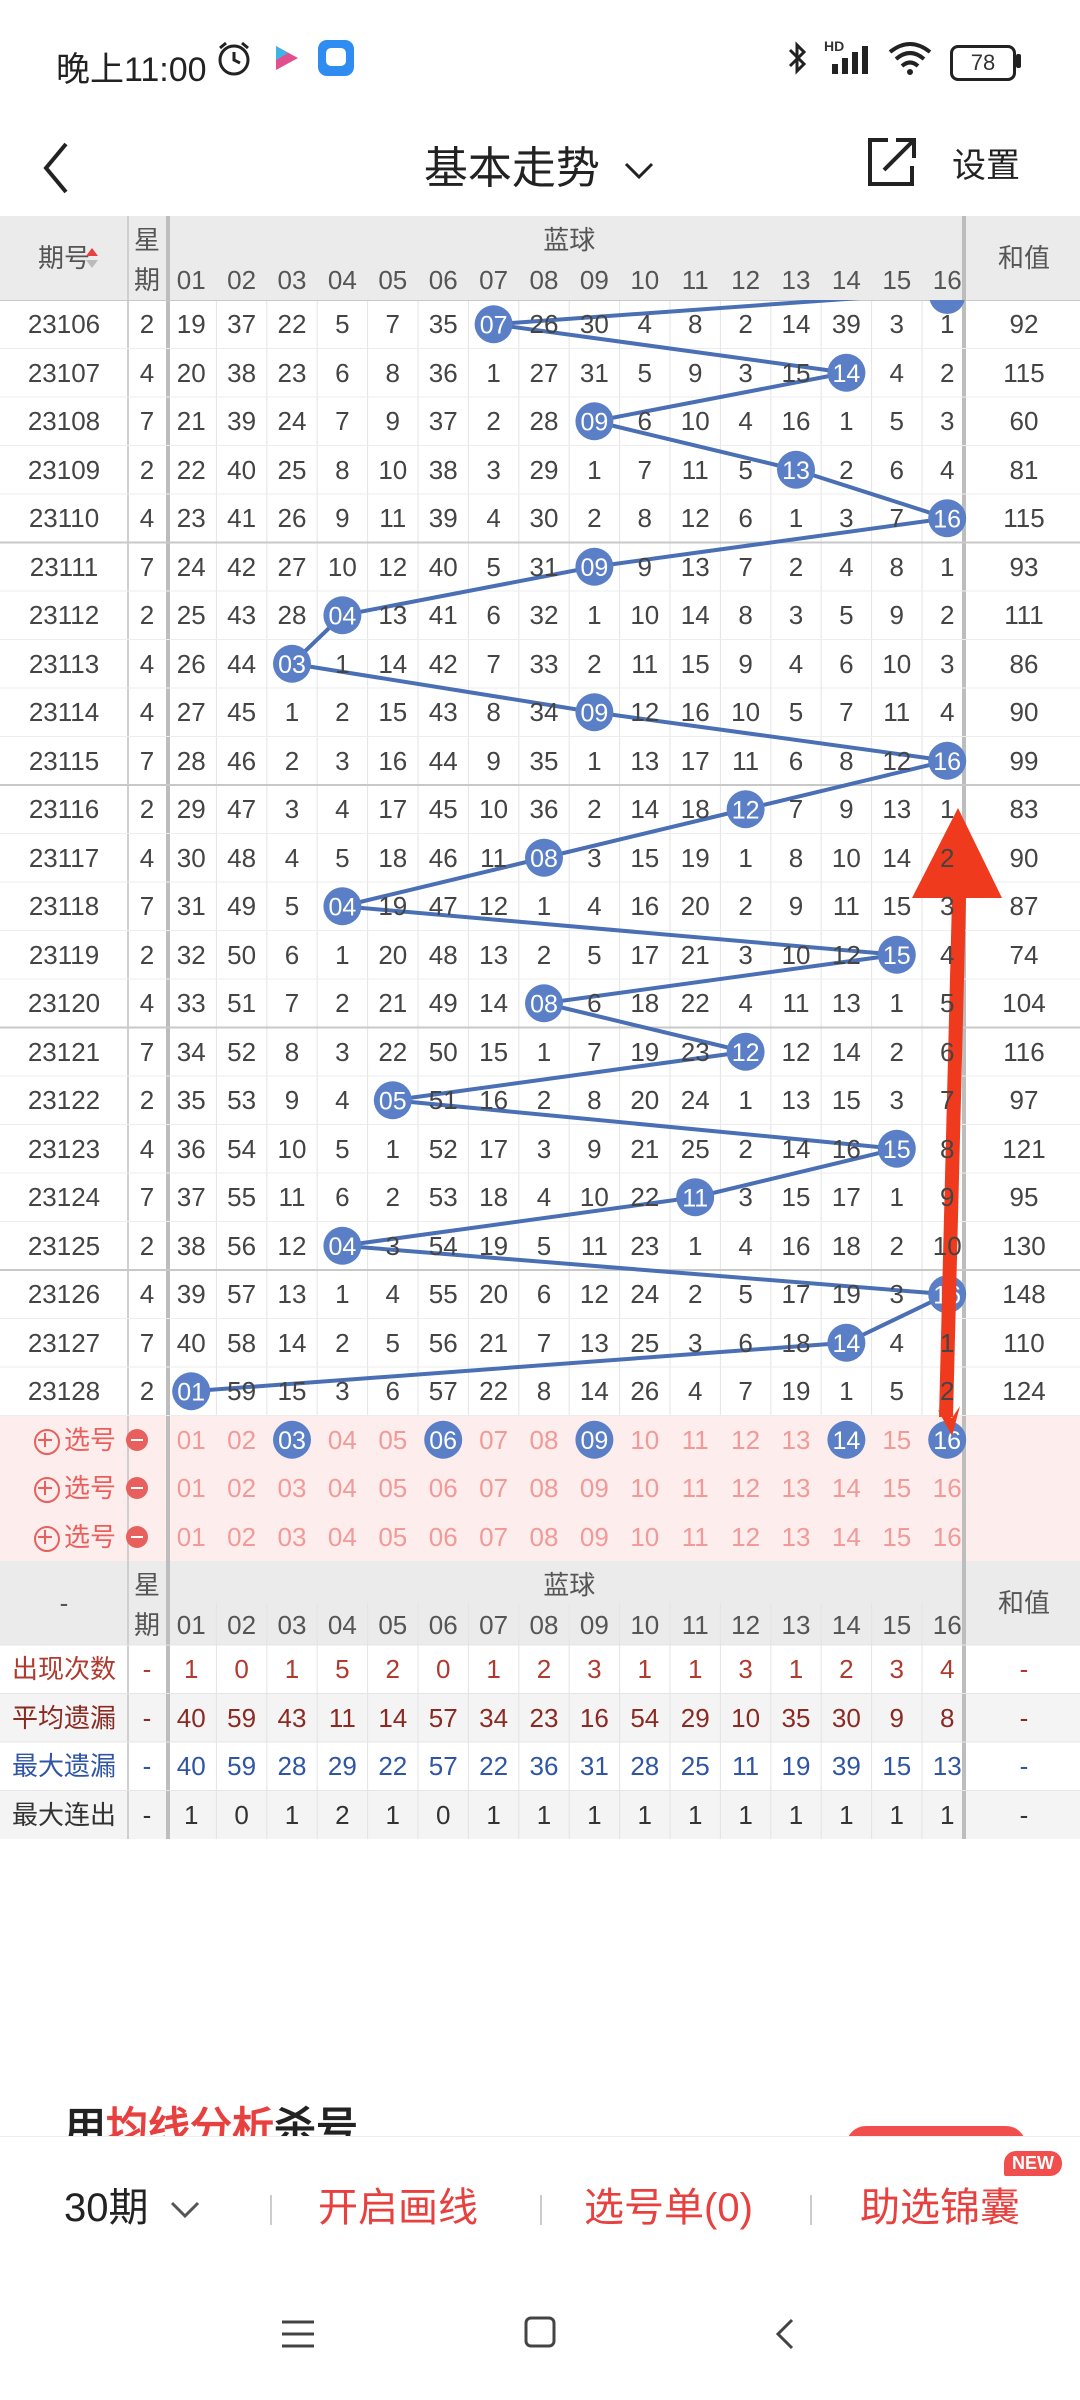  What do you see at coordinates (393, 1391) in the screenshot?
I see `miss-cell: 6` at bounding box center [393, 1391].